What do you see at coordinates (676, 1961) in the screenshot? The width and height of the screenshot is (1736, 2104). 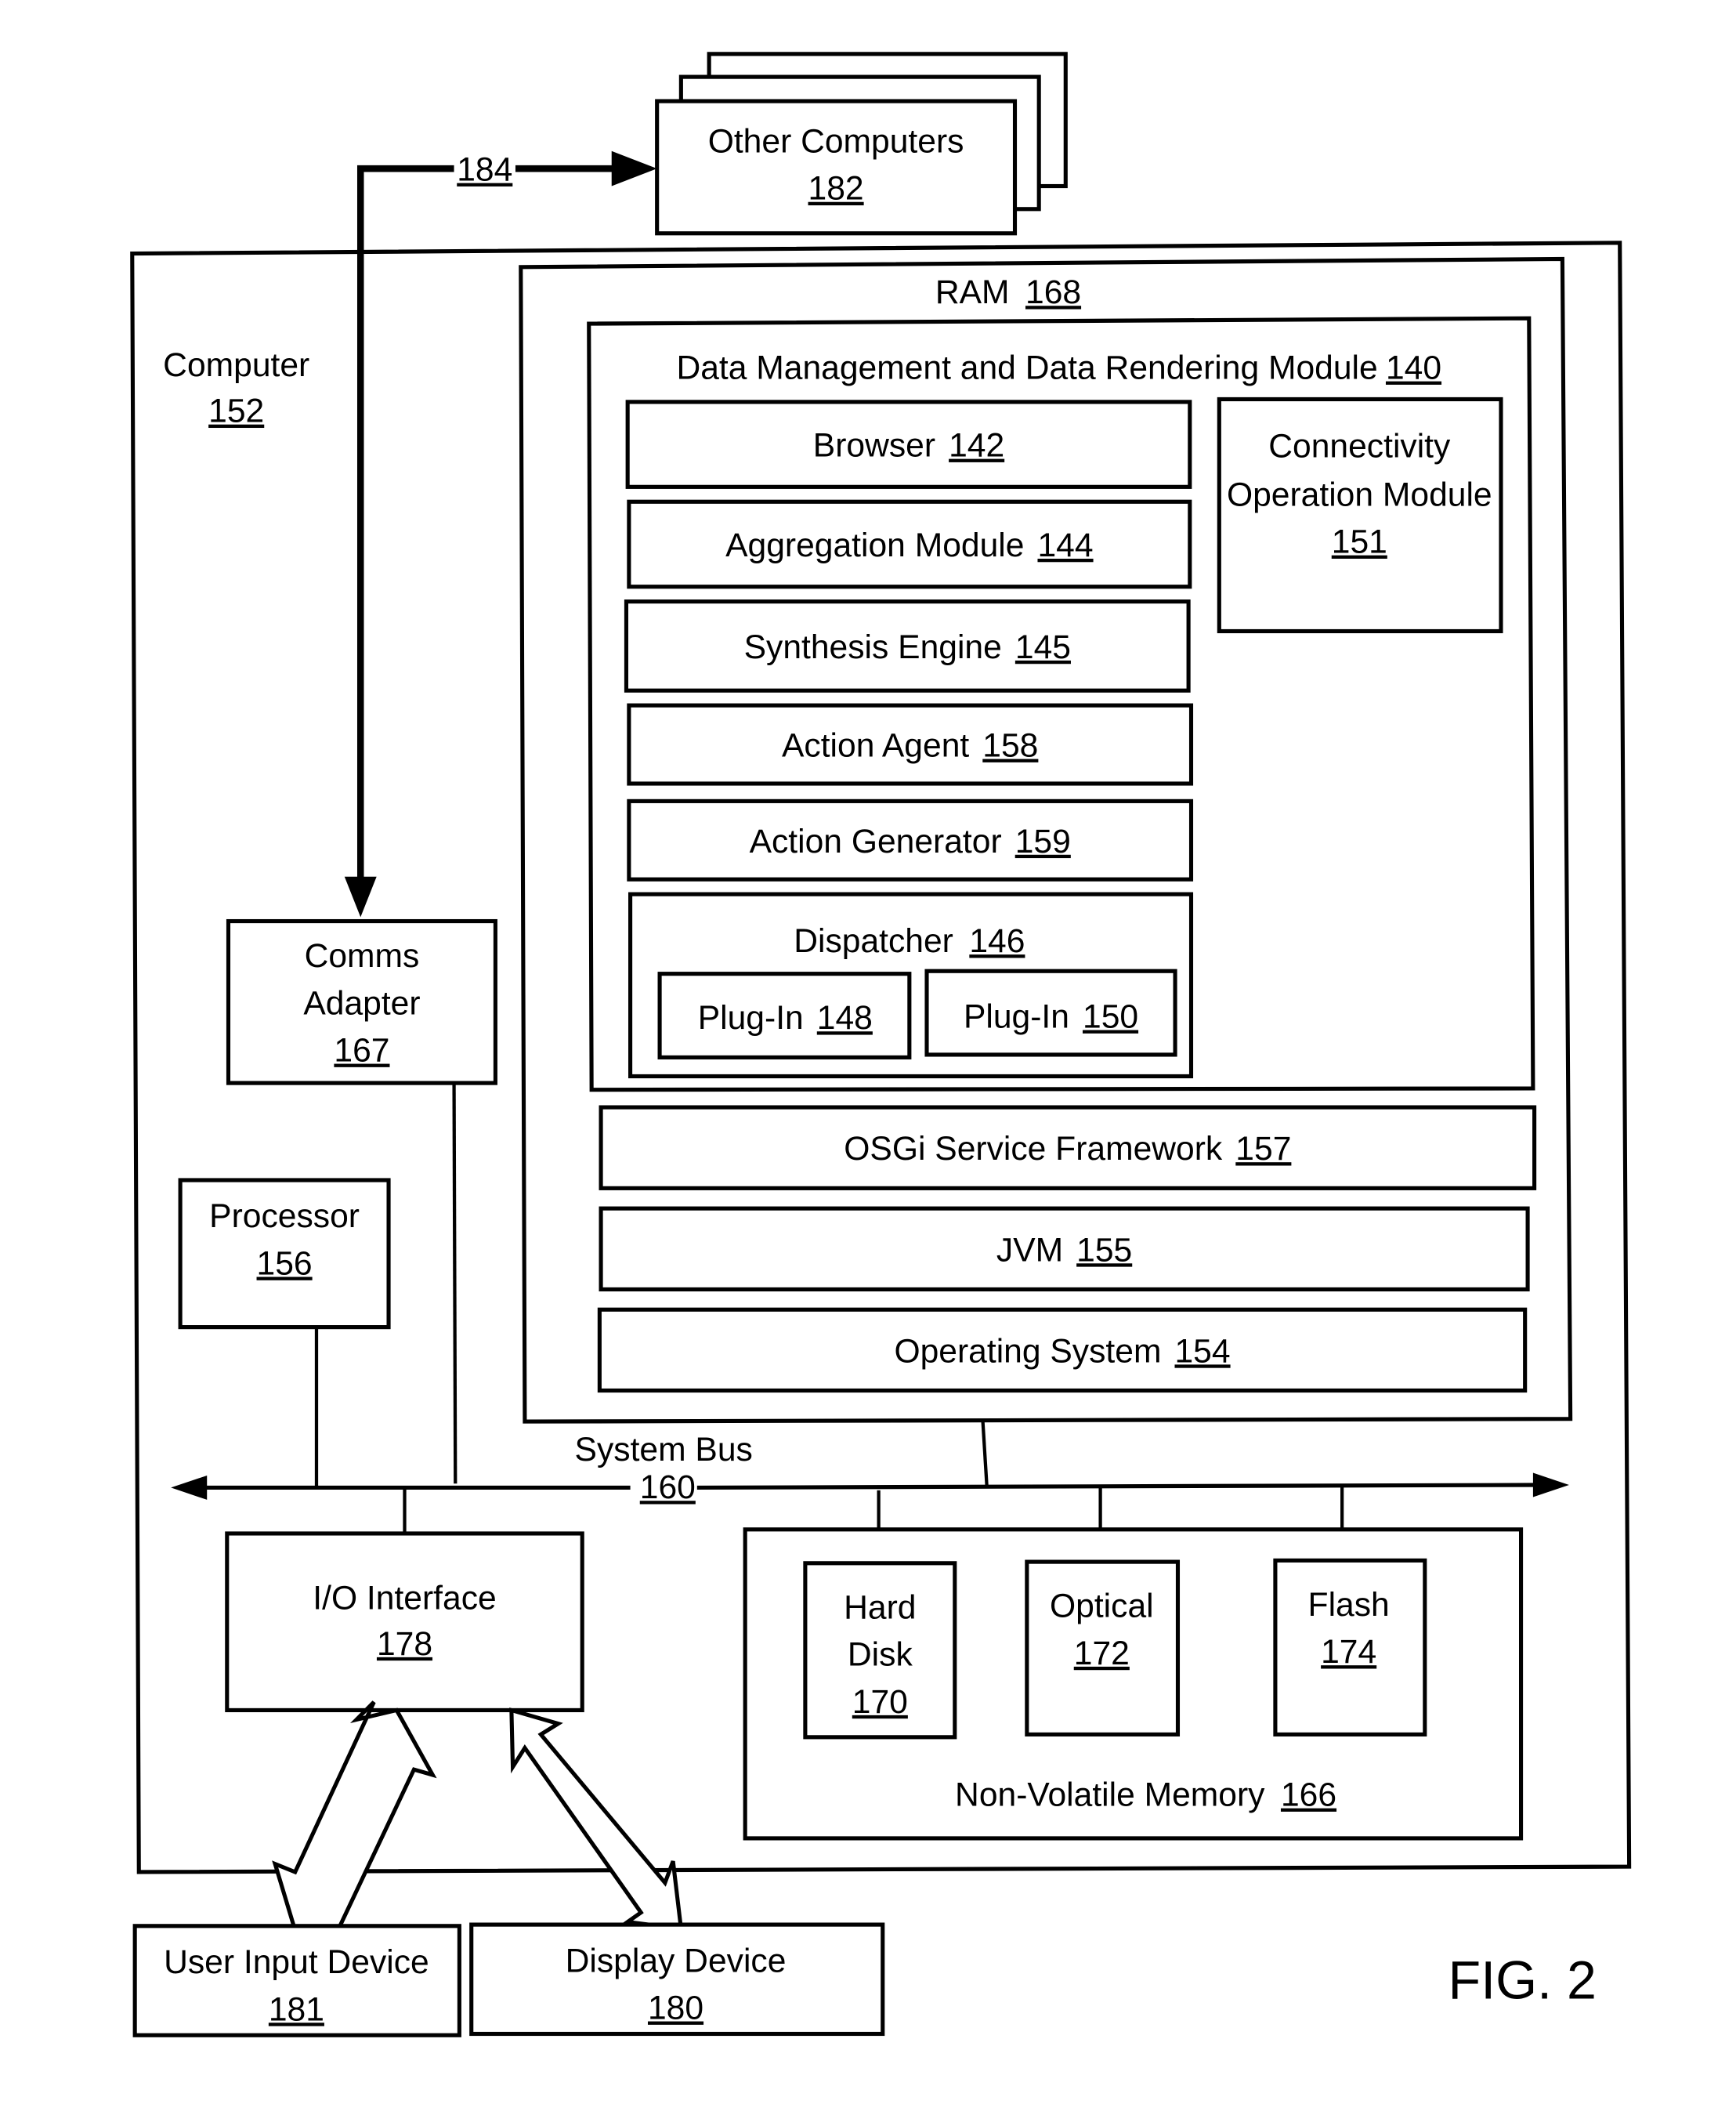 I see `display-device-label: Display Device` at bounding box center [676, 1961].